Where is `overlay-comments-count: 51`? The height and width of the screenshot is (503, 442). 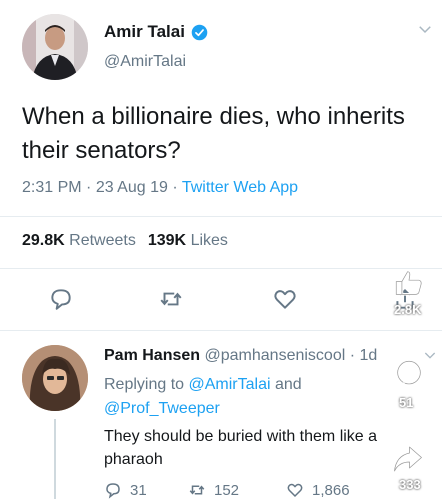
overlay-comments-count: 51 is located at coordinates (406, 402).